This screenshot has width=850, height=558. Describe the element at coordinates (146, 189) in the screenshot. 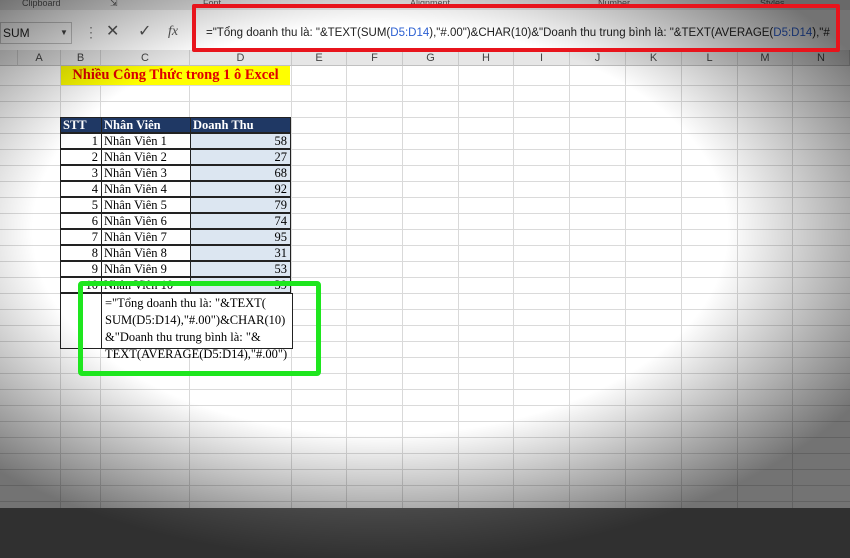

I see `table-cell-name: Nhân Viên 4` at that location.